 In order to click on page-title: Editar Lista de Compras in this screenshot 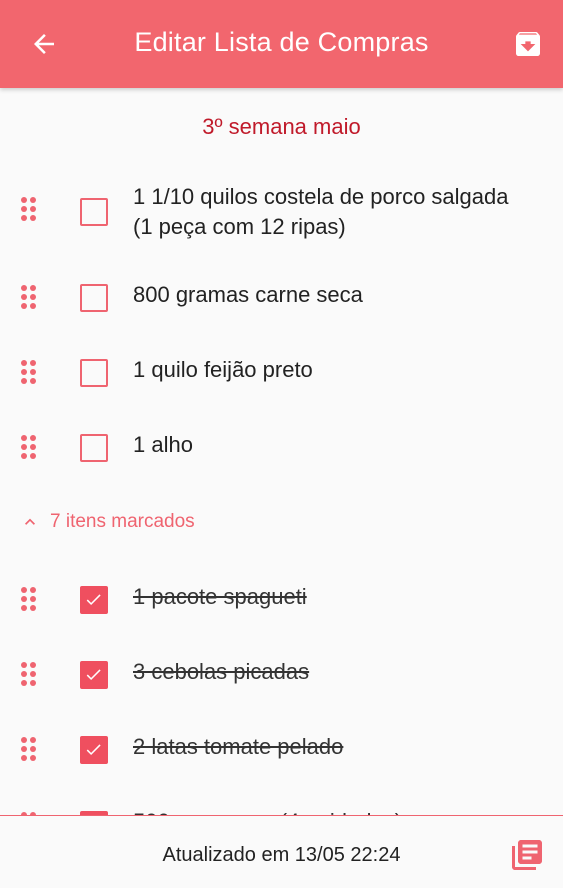, I will do `click(281, 42)`.